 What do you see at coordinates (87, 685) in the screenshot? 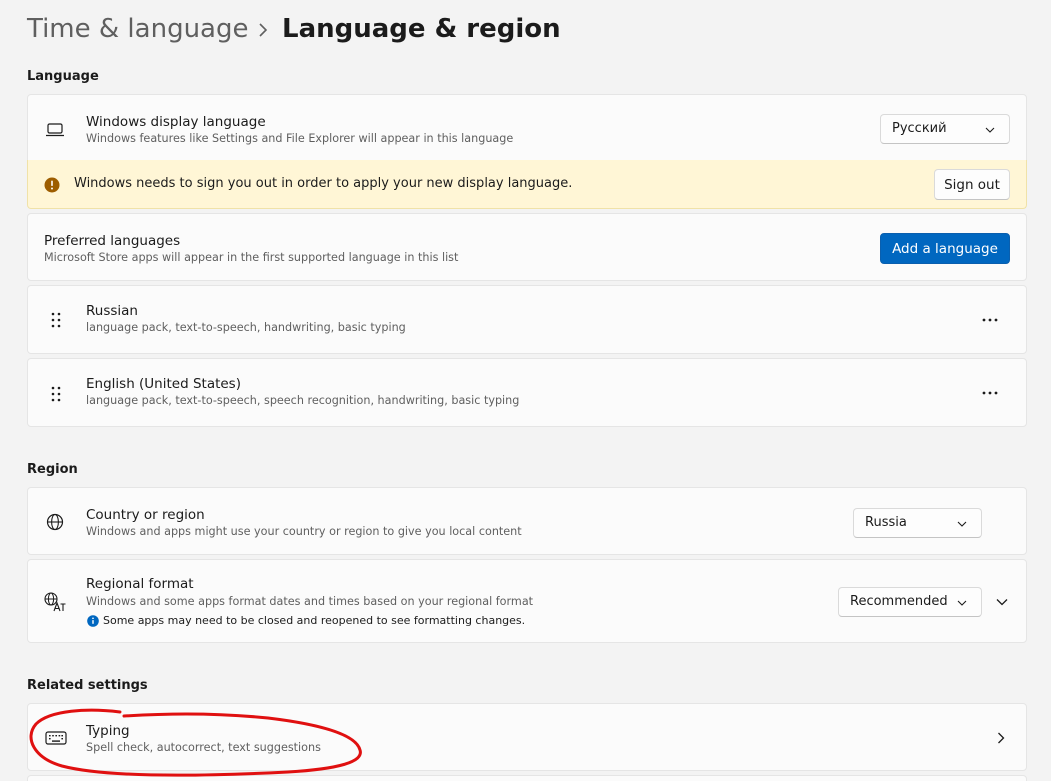
I see `section-heading-related-settings: Related settings` at bounding box center [87, 685].